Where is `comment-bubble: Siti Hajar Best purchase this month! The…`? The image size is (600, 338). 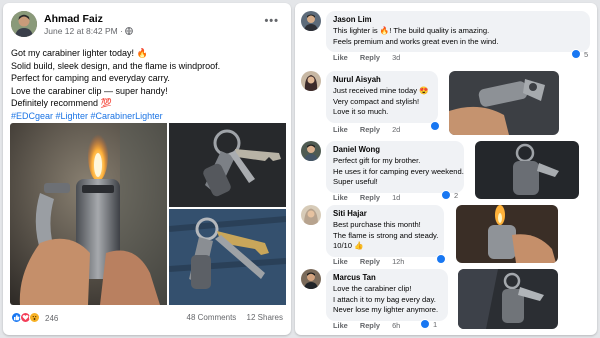
comment-bubble: Siti Hajar Best purchase this month! The… is located at coordinates (385, 231).